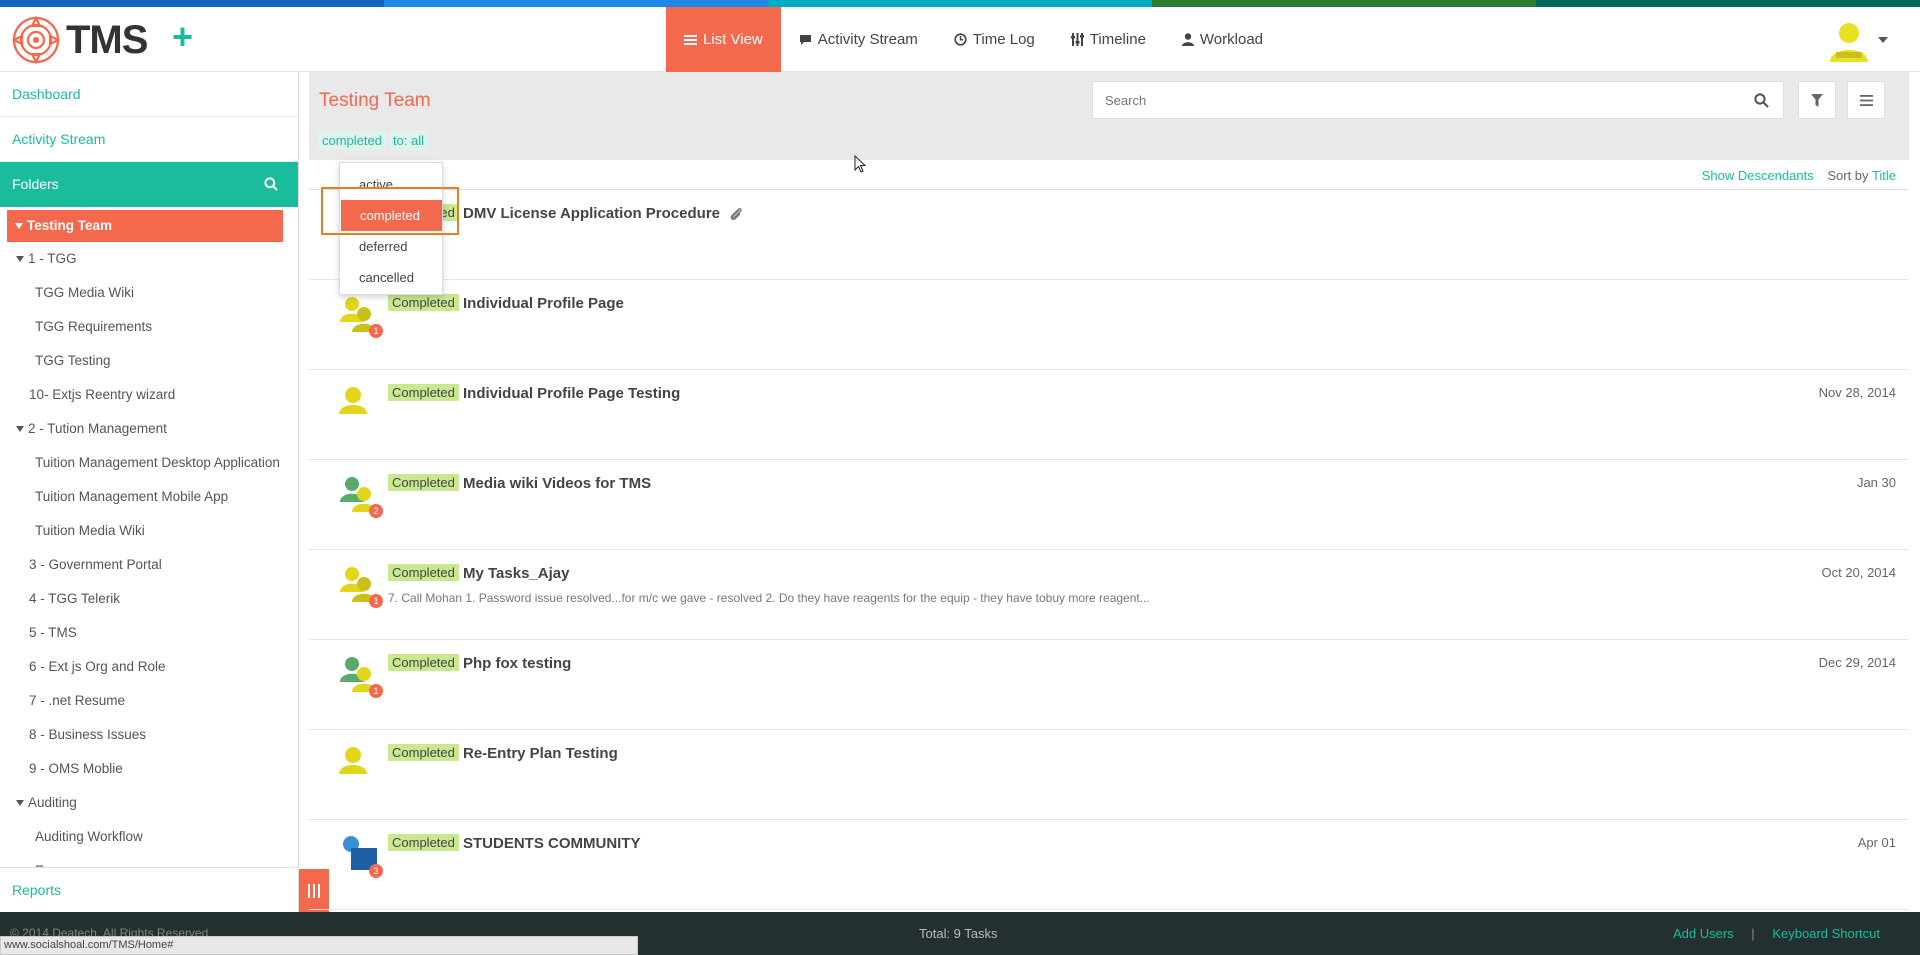 The image size is (1920, 955). What do you see at coordinates (149, 497) in the screenshot?
I see `tree-item: Tuition Management Mobile App` at bounding box center [149, 497].